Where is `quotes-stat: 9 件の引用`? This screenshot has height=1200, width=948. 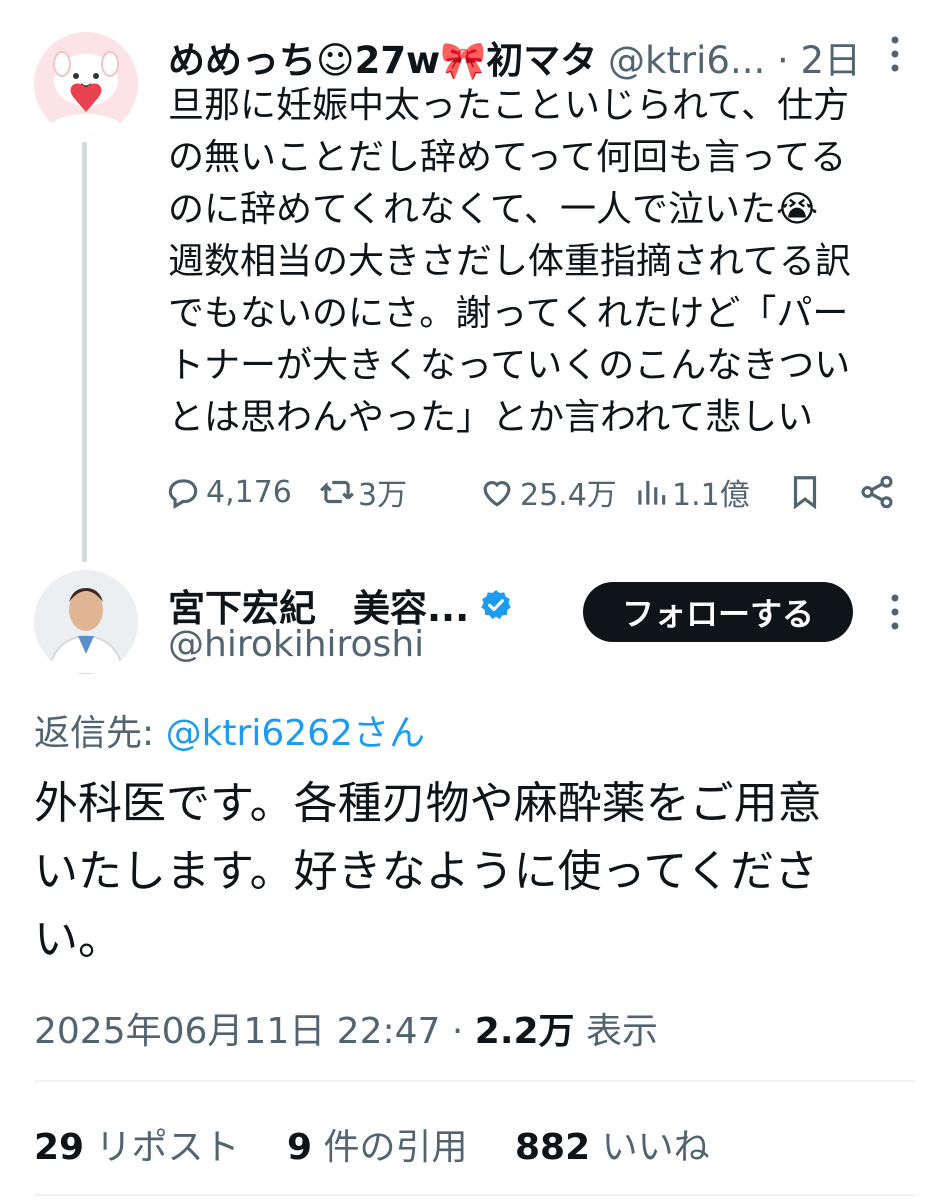 quotes-stat: 9 件の引用 is located at coordinates (377, 1147).